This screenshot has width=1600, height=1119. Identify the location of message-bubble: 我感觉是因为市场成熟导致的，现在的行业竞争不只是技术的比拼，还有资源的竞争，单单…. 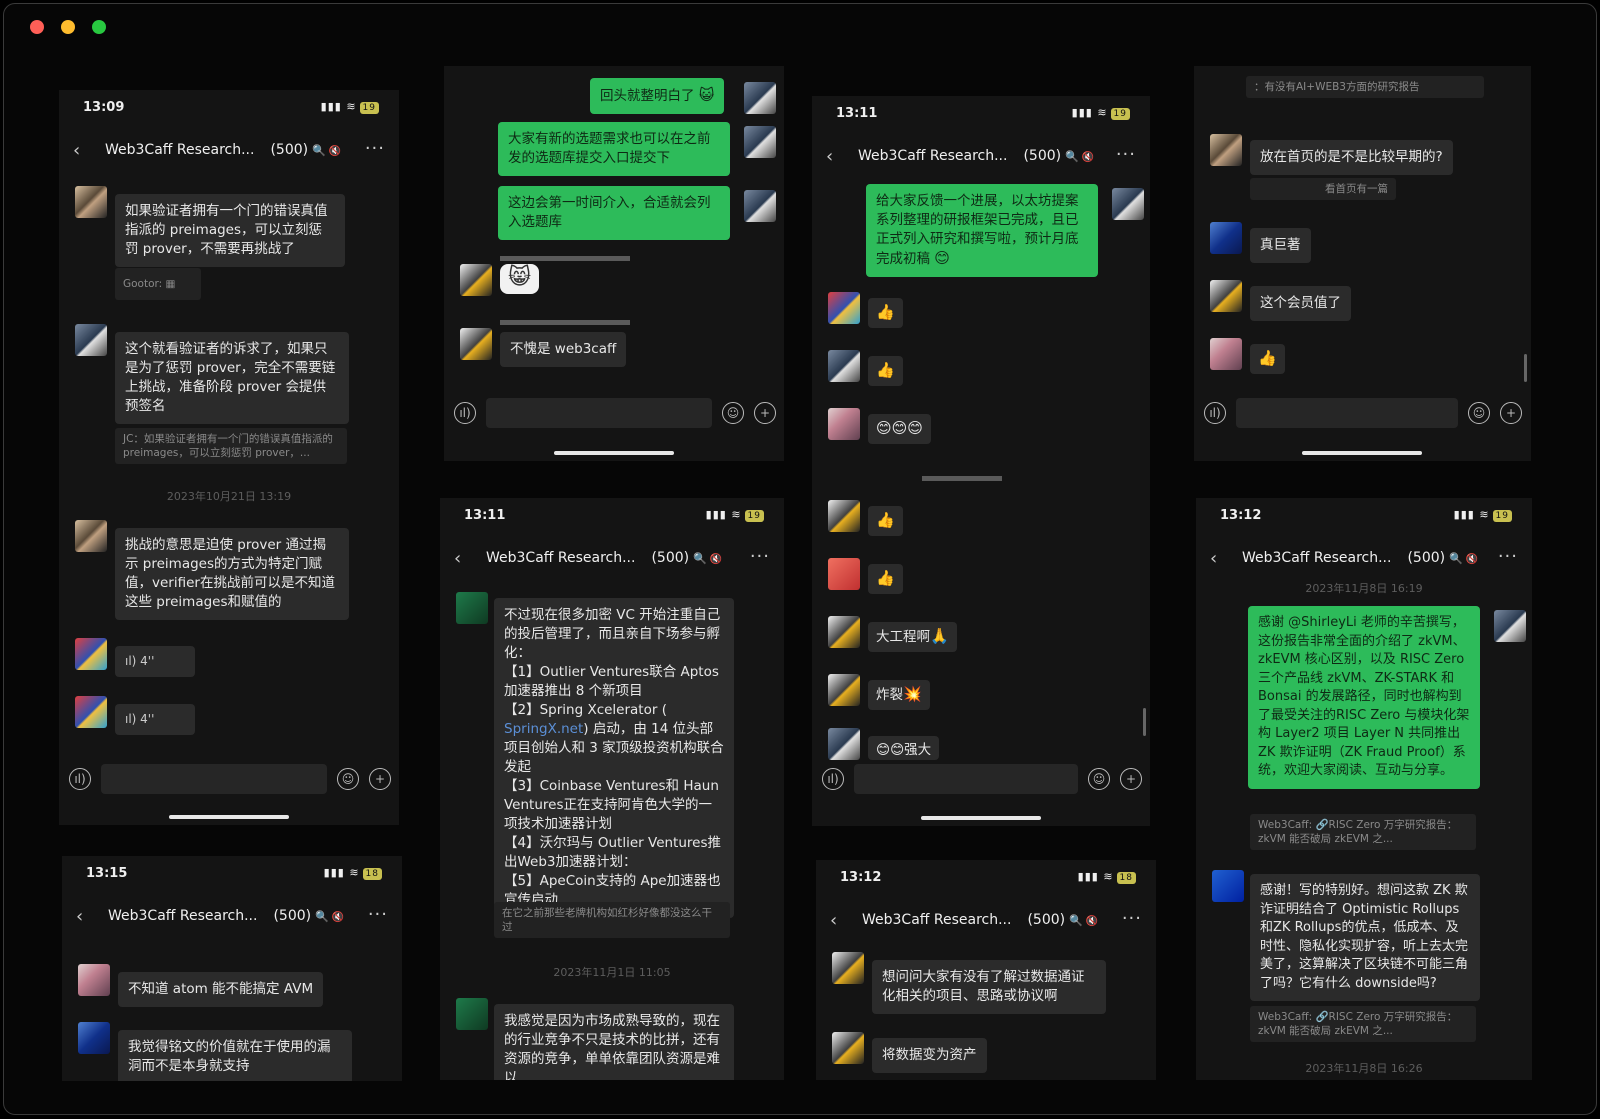
(614, 1042).